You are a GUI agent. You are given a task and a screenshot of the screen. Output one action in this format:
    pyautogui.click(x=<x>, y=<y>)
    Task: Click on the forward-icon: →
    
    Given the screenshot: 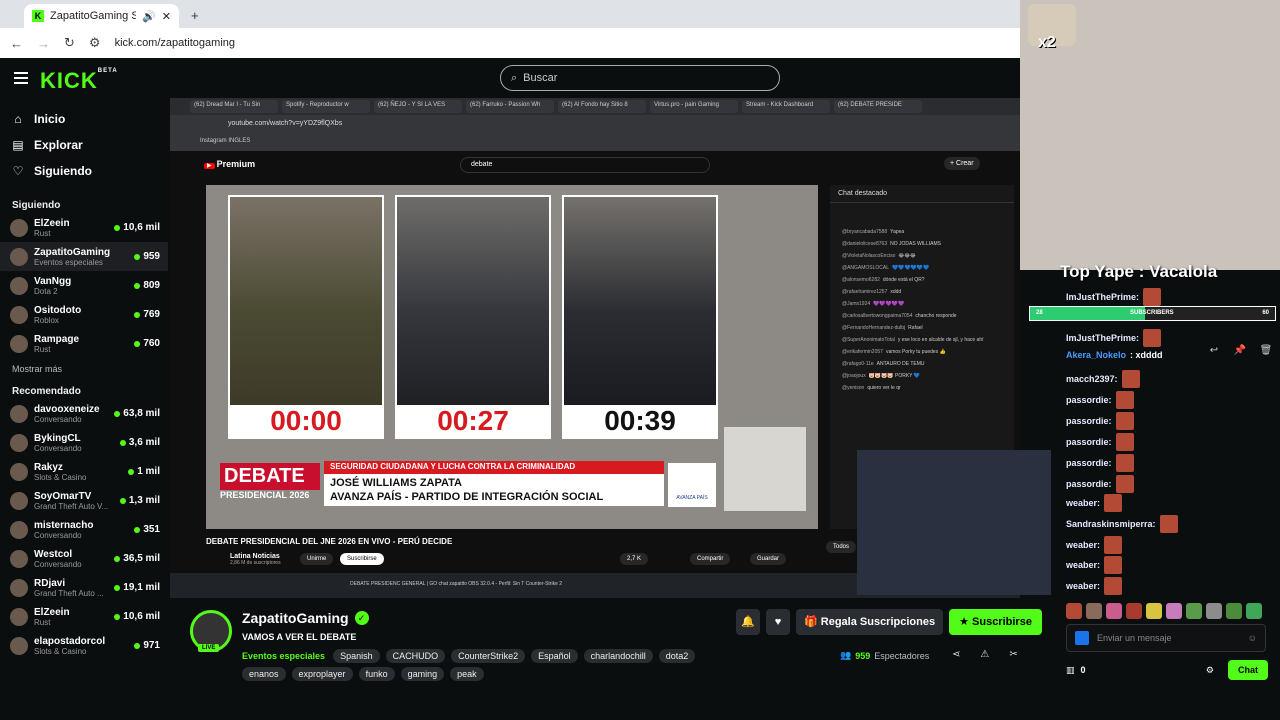 What is the action you would take?
    pyautogui.click(x=43, y=43)
    